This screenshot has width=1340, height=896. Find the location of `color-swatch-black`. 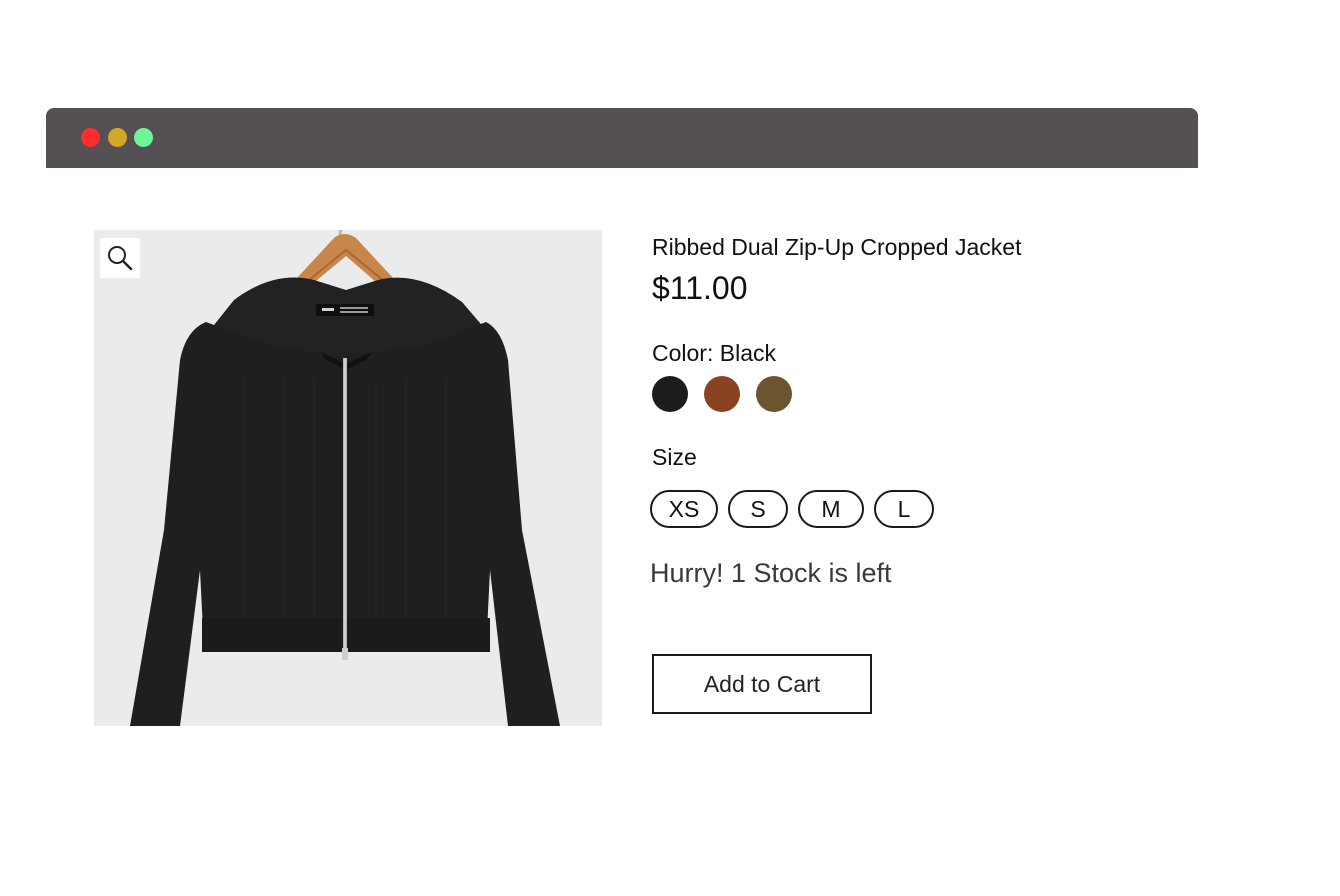

color-swatch-black is located at coordinates (670, 394).